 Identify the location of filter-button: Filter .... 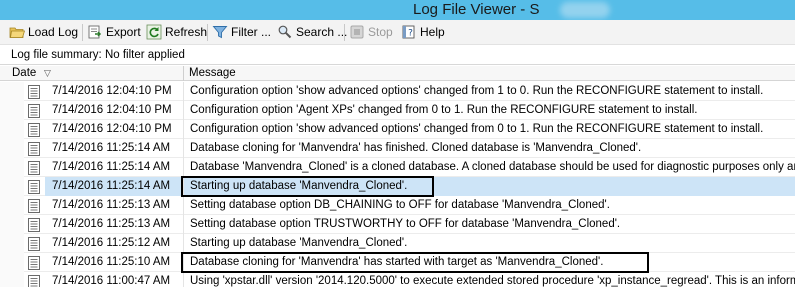
(241, 32).